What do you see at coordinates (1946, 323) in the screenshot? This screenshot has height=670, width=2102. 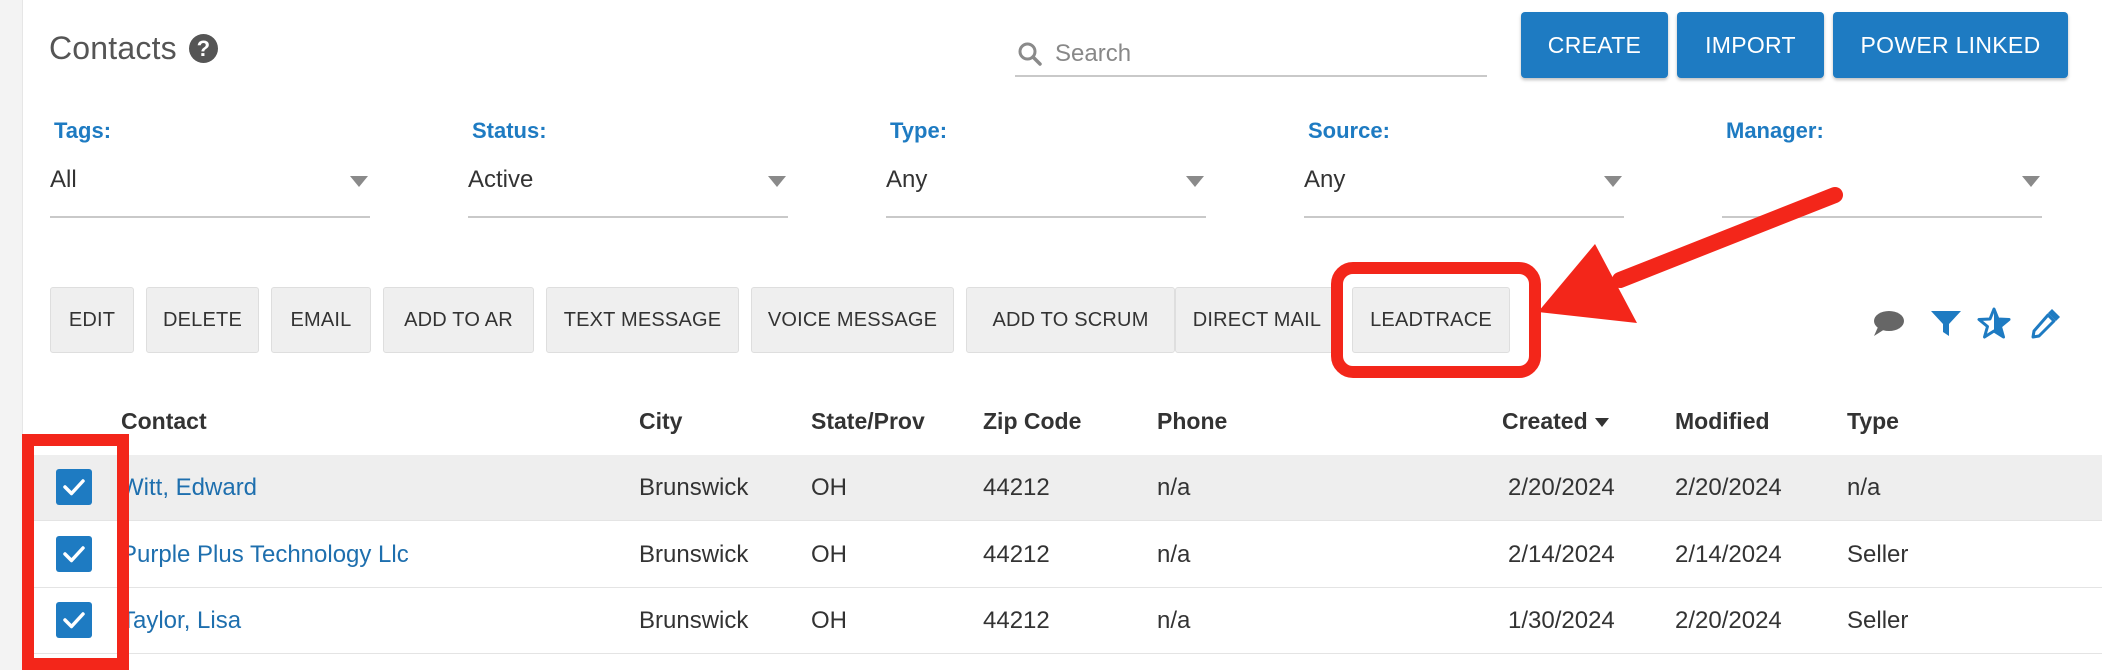 I see `filter-icon` at bounding box center [1946, 323].